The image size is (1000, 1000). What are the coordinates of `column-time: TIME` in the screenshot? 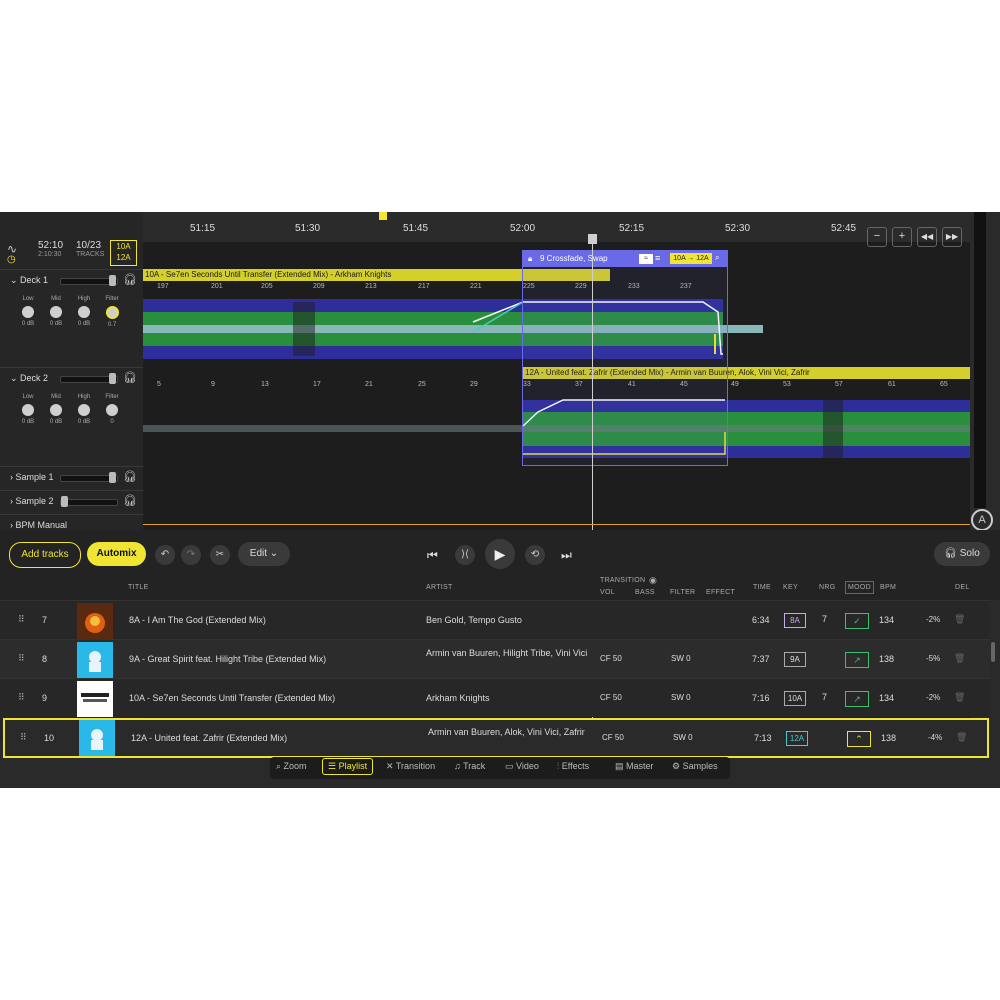 It's located at (762, 587).